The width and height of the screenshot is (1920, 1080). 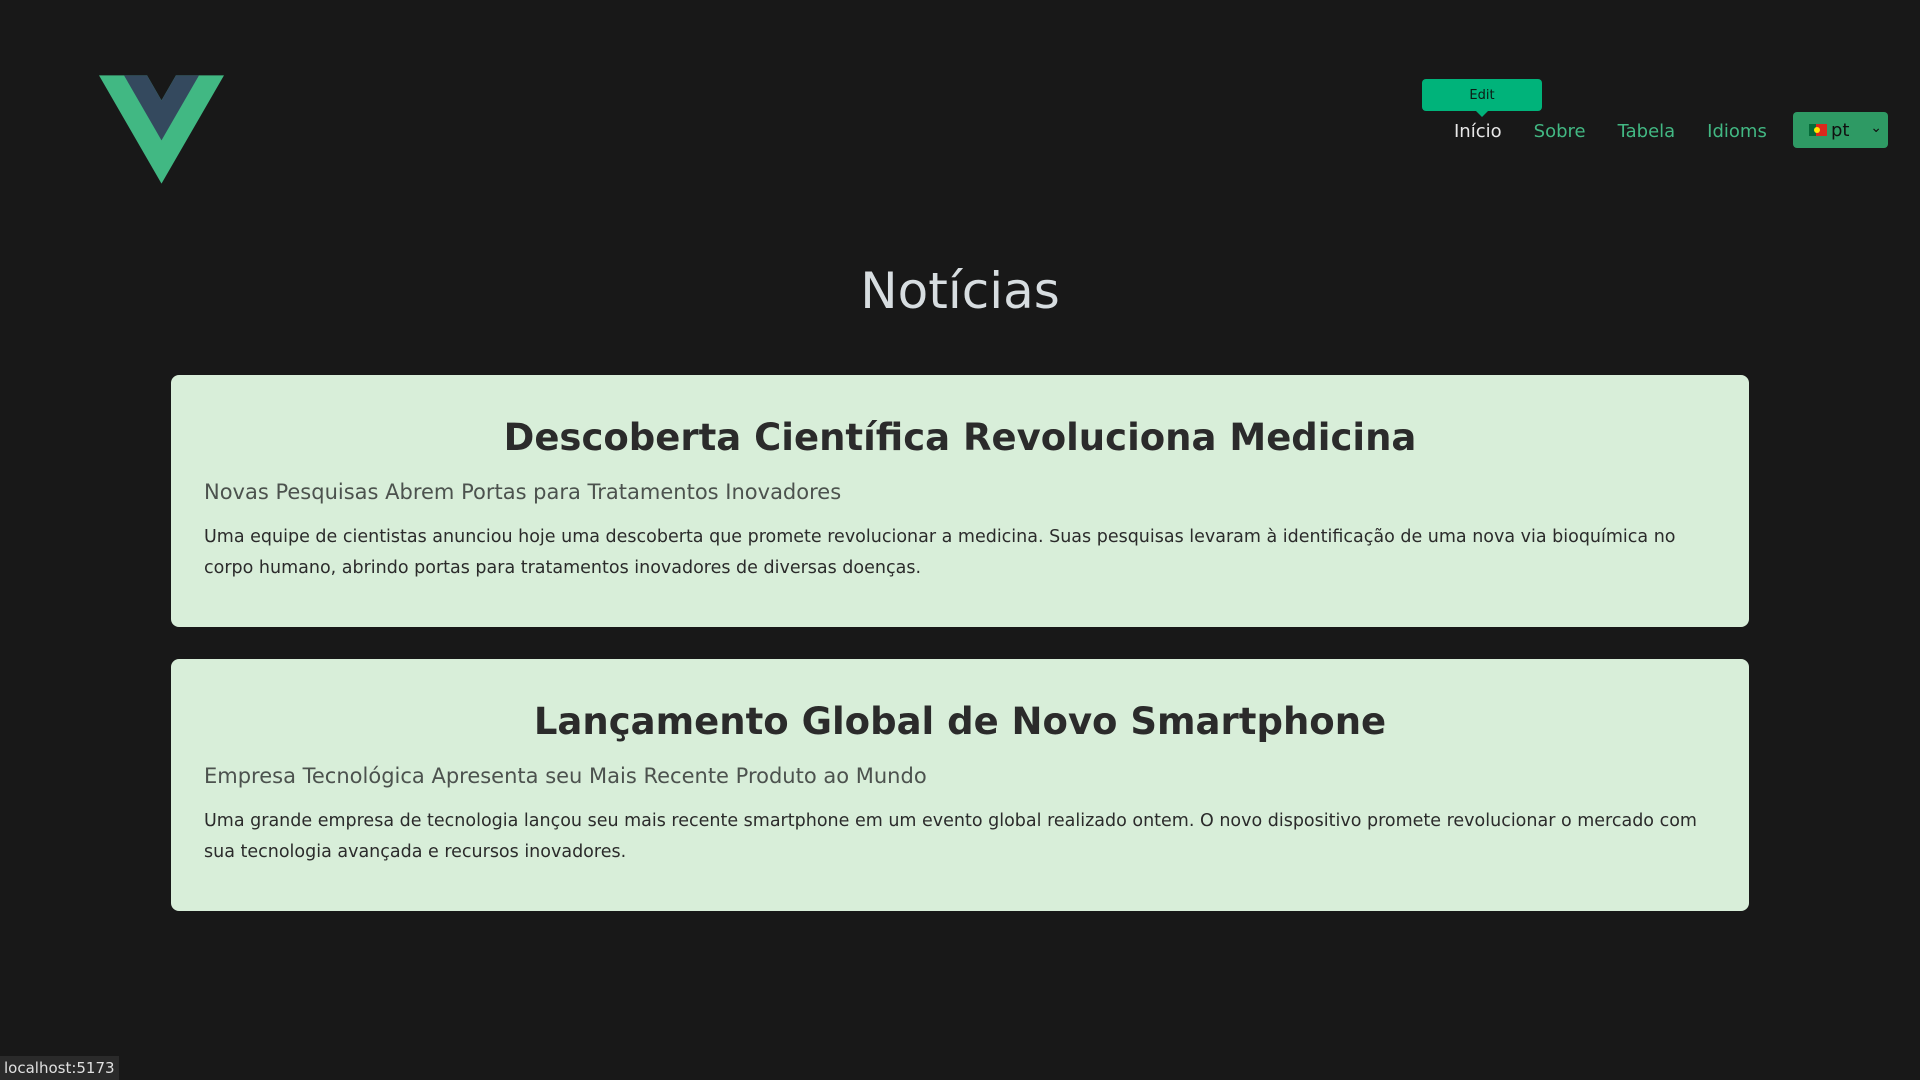 What do you see at coordinates (59, 1068) in the screenshot?
I see `browser-status-url: localhost:5173` at bounding box center [59, 1068].